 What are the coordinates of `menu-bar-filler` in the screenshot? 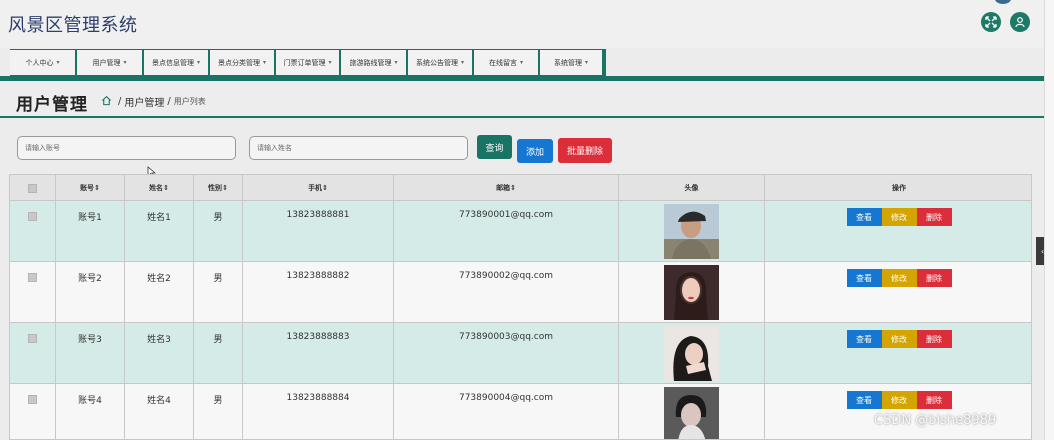 It's located at (825, 62).